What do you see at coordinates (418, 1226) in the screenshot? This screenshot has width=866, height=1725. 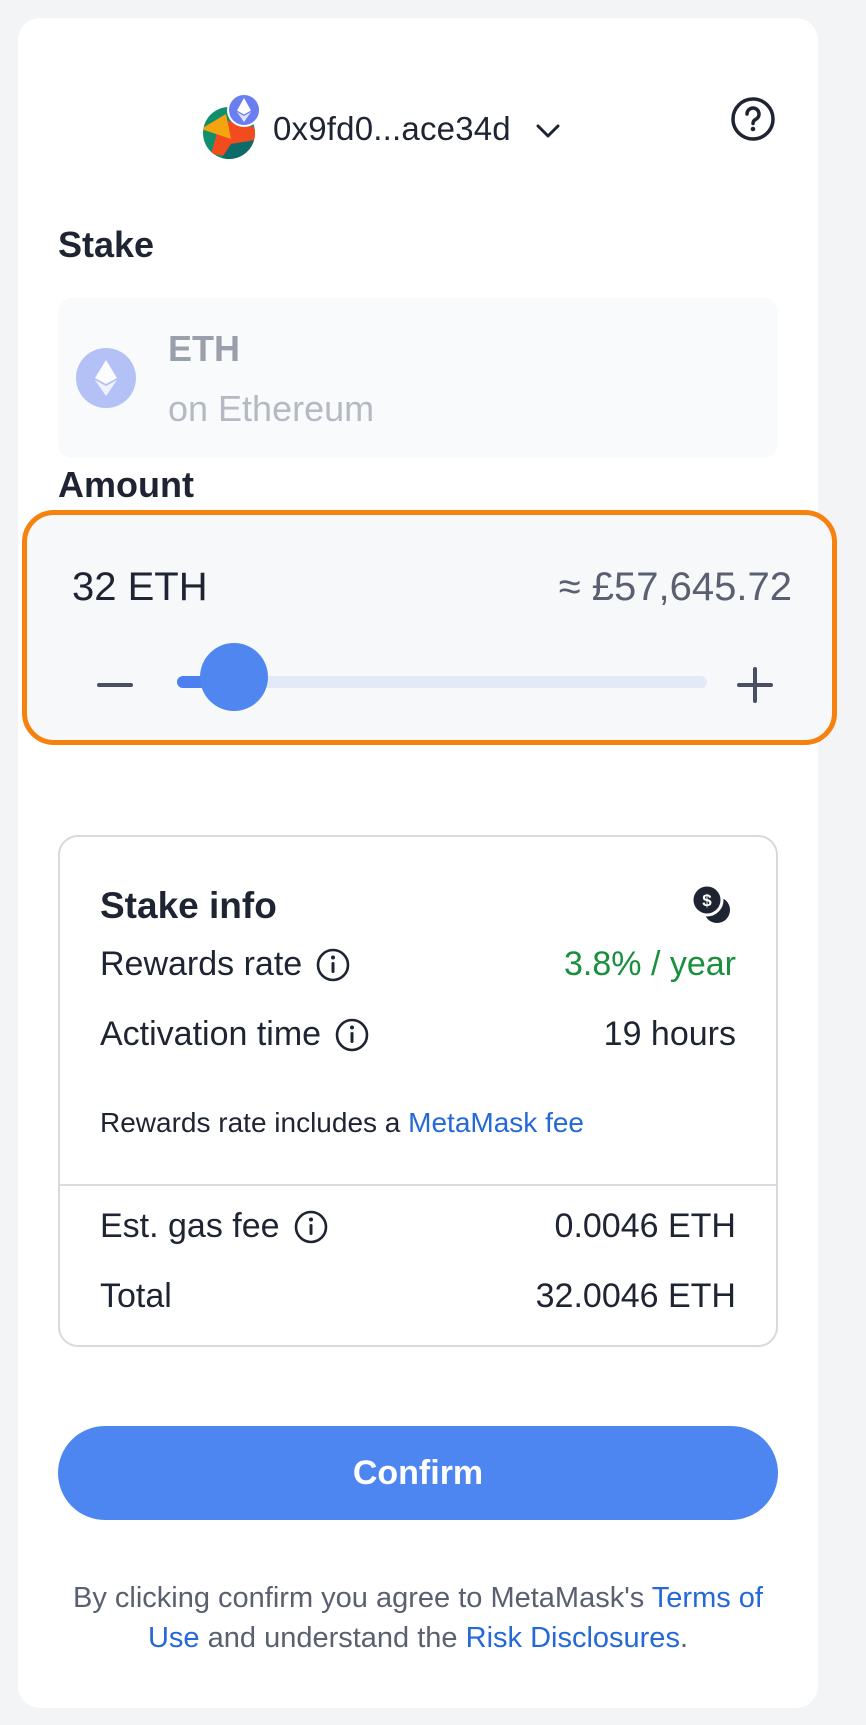 I see `gas-fee-row: Est. gas fee 0.0046 ETH` at bounding box center [418, 1226].